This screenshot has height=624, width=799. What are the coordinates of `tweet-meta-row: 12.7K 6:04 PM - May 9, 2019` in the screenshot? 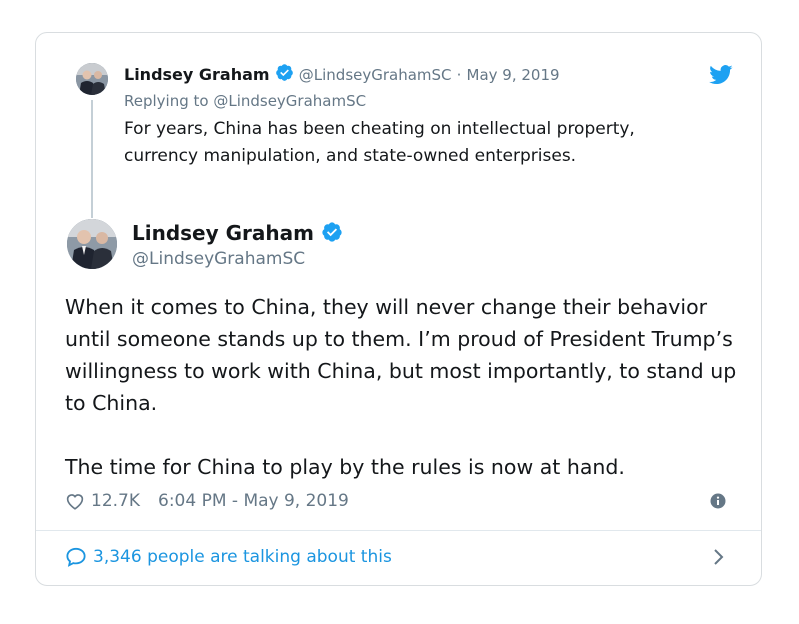 It's located at (207, 501).